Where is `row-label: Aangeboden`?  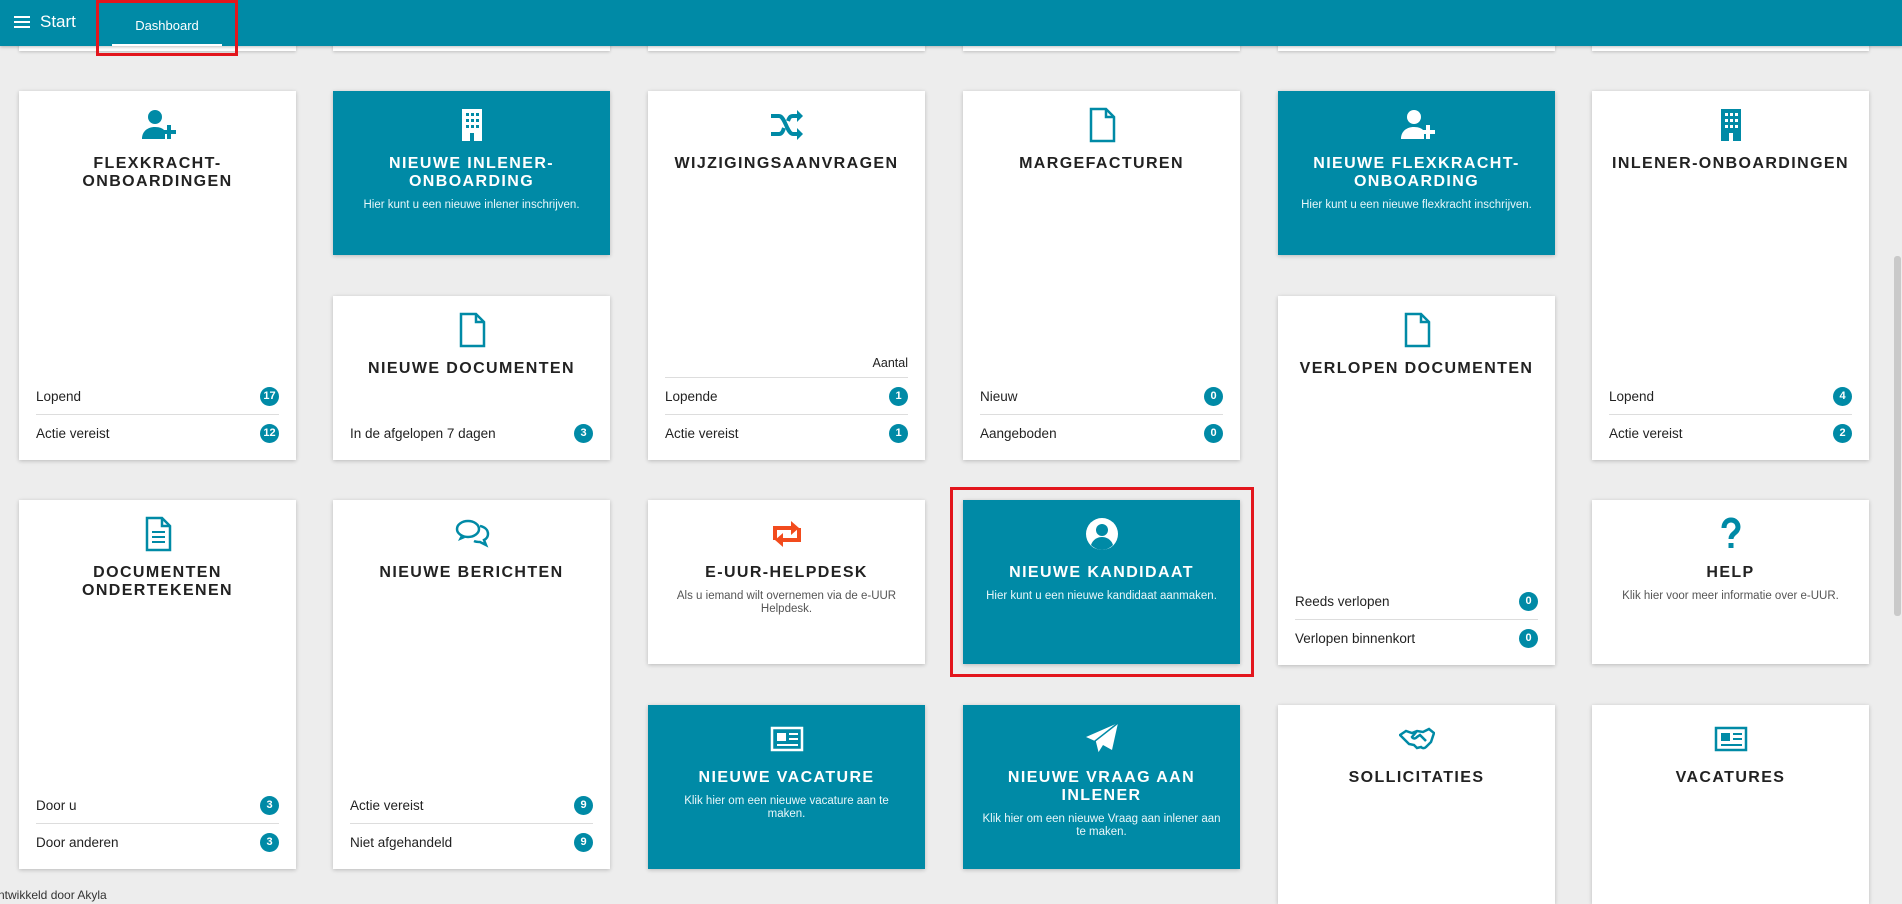 row-label: Aangeboden is located at coordinates (1018, 433).